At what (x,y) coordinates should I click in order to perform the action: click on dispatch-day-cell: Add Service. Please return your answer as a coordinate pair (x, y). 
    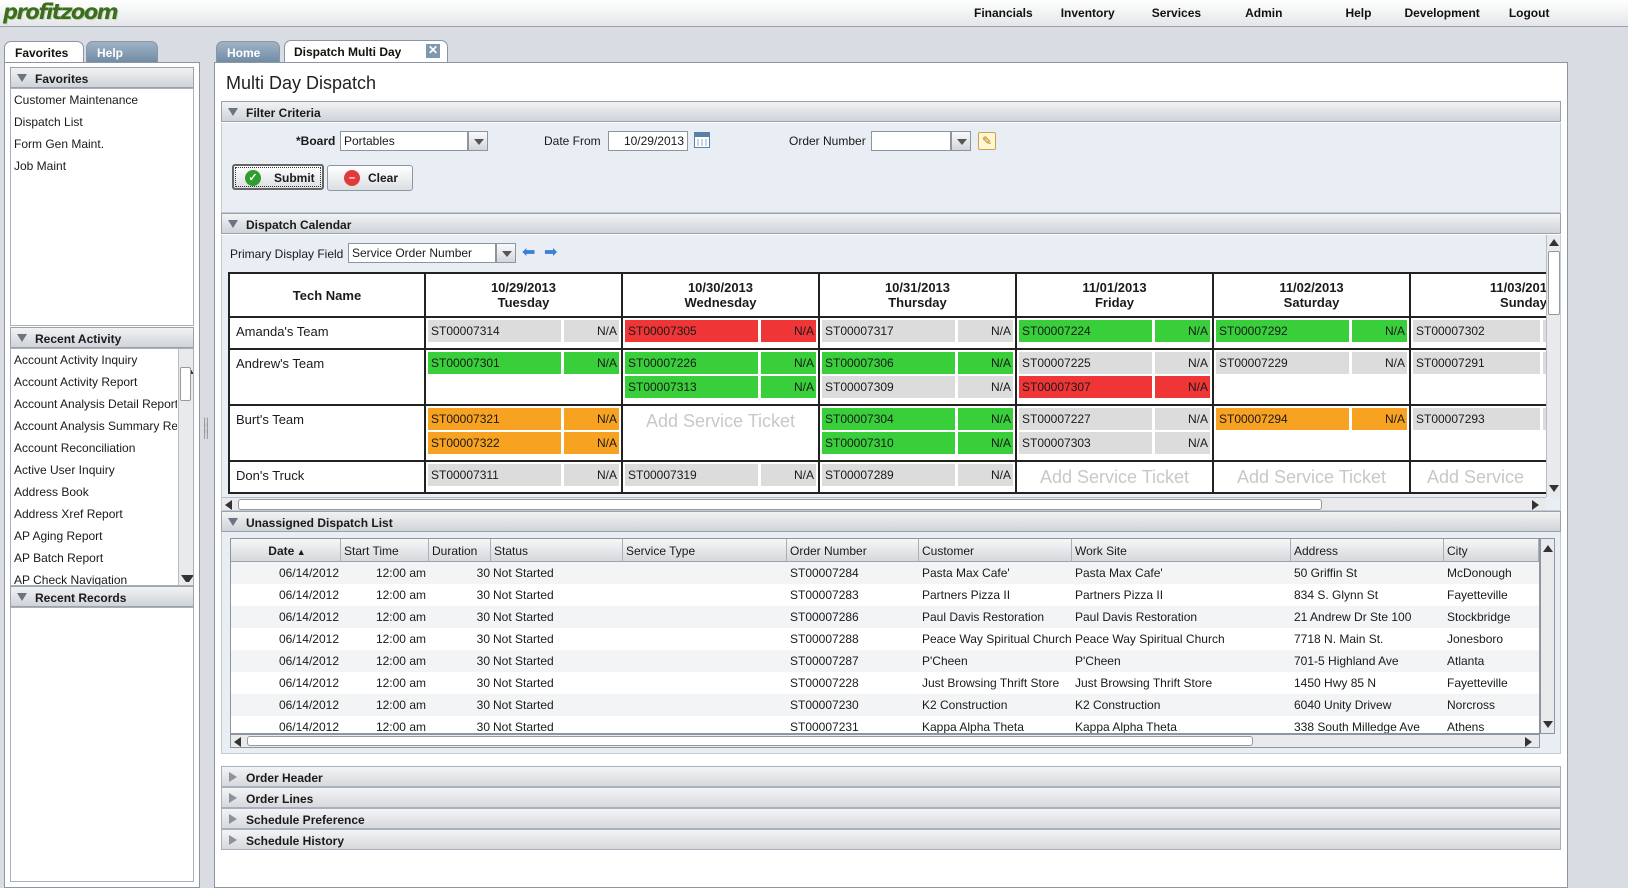
    Looking at the image, I should click on (1480, 477).